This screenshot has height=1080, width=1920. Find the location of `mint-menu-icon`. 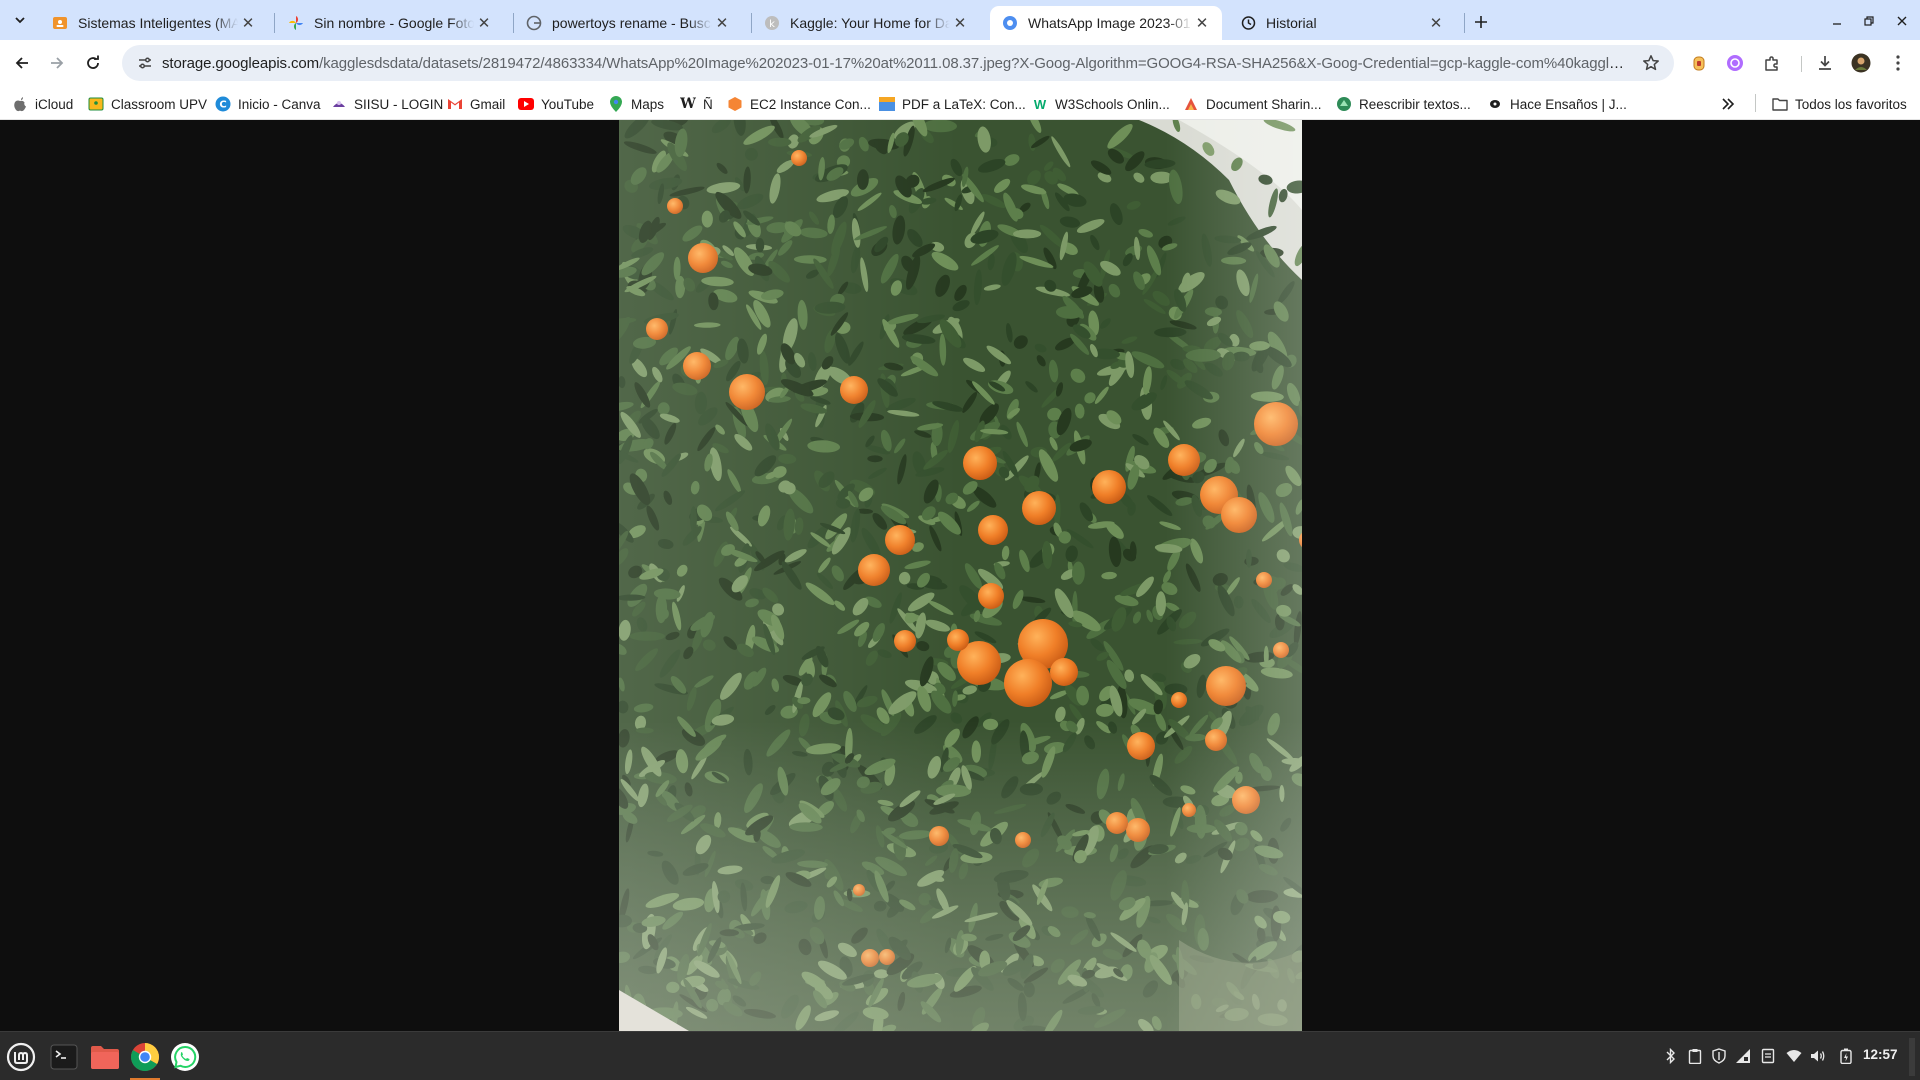

mint-menu-icon is located at coordinates (21, 1057).